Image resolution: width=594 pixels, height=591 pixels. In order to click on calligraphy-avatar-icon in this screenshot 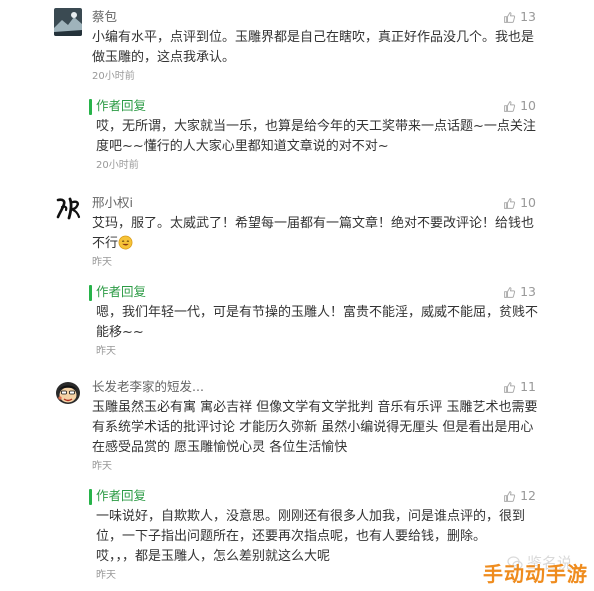, I will do `click(68, 208)`.